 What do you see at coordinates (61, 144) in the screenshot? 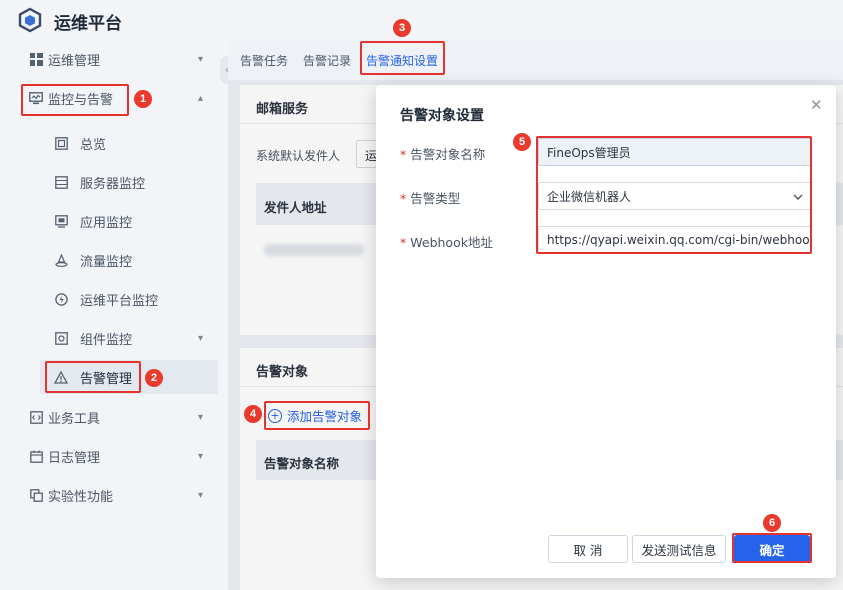
I see `overview-icon` at bounding box center [61, 144].